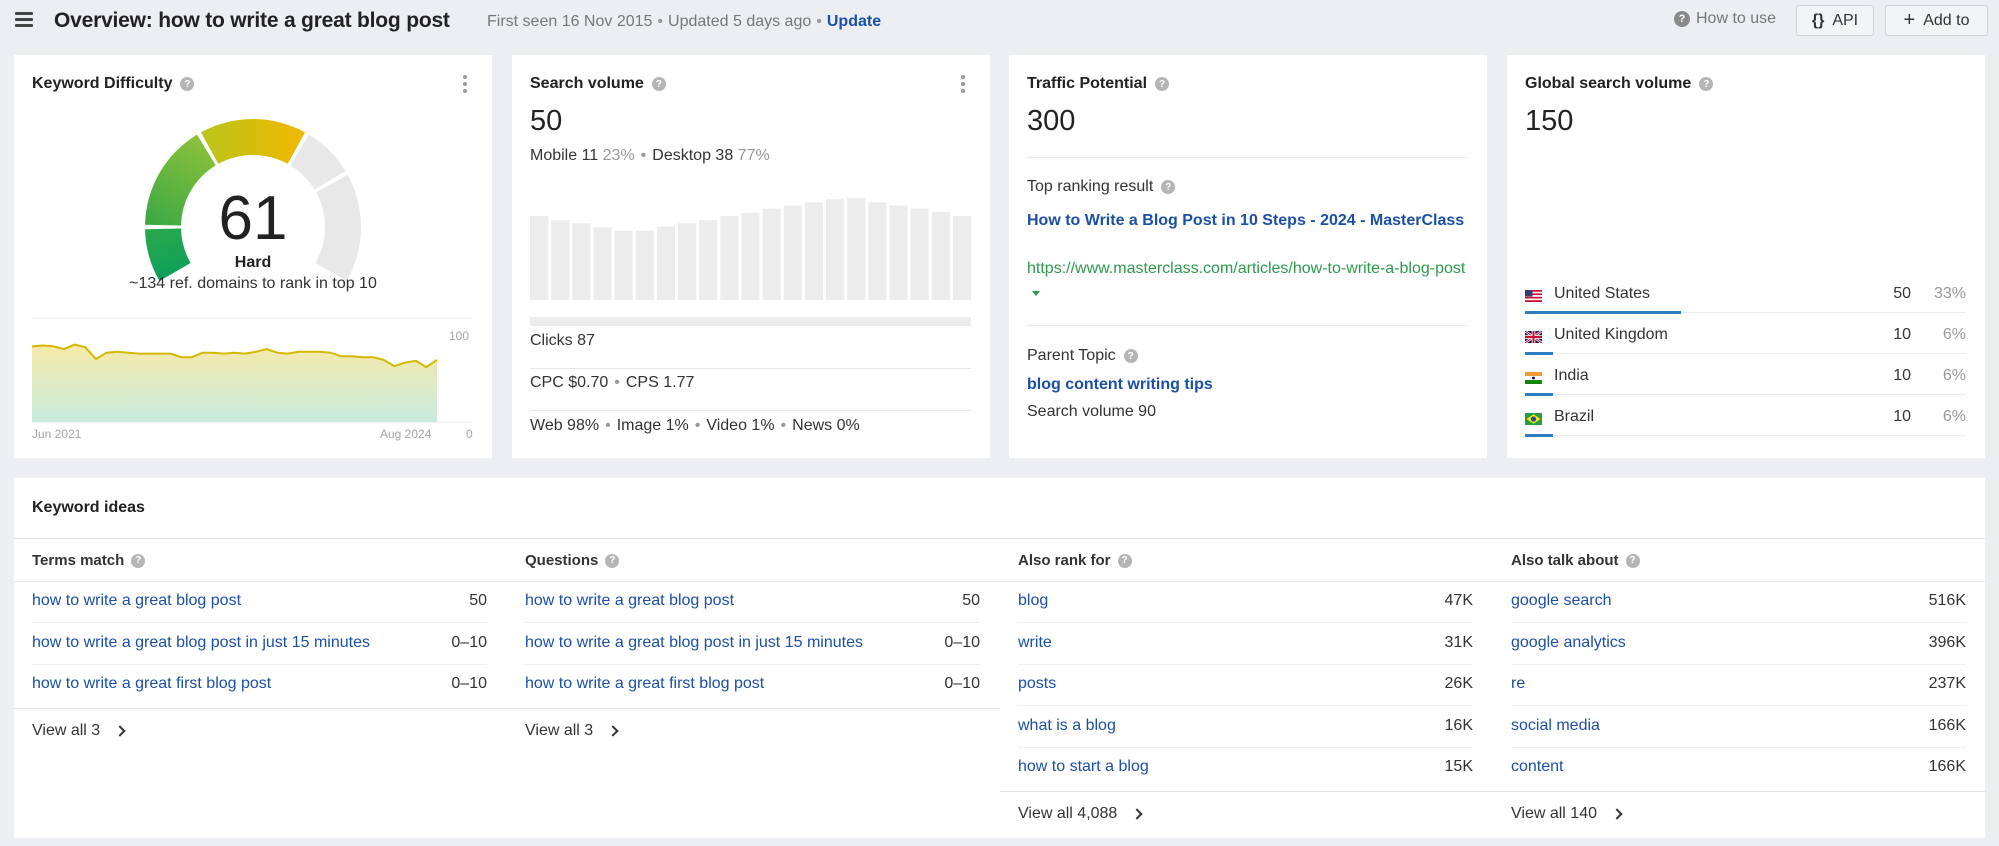 The width and height of the screenshot is (1999, 846). What do you see at coordinates (546, 121) in the screenshot?
I see `sv-value: 50` at bounding box center [546, 121].